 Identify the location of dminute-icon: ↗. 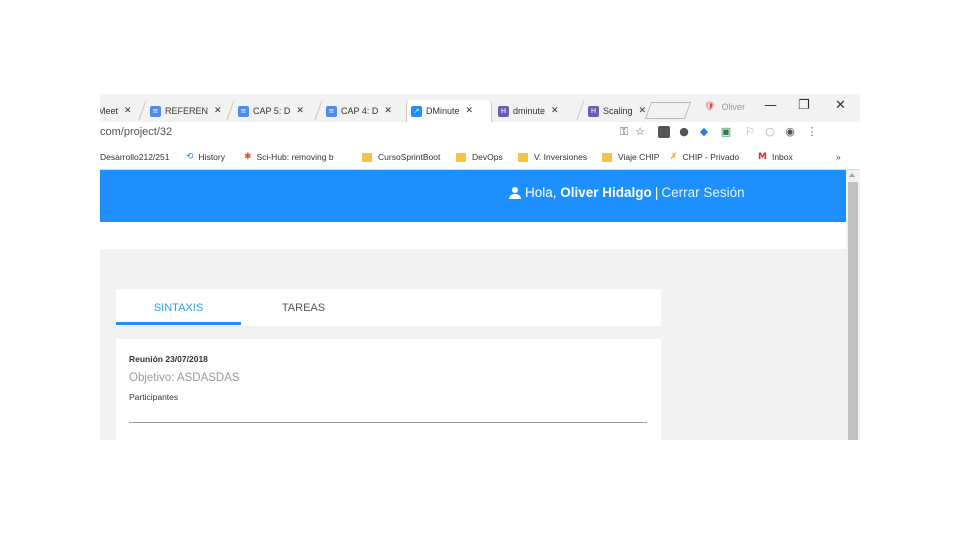
(416, 111).